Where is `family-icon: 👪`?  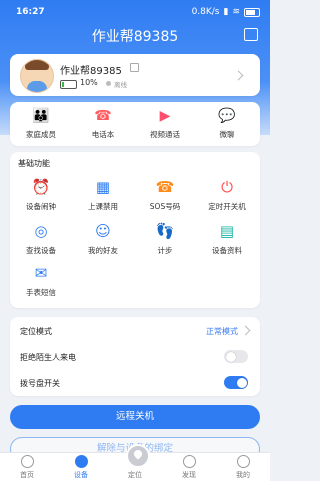
family-icon: 👪 is located at coordinates (41, 116).